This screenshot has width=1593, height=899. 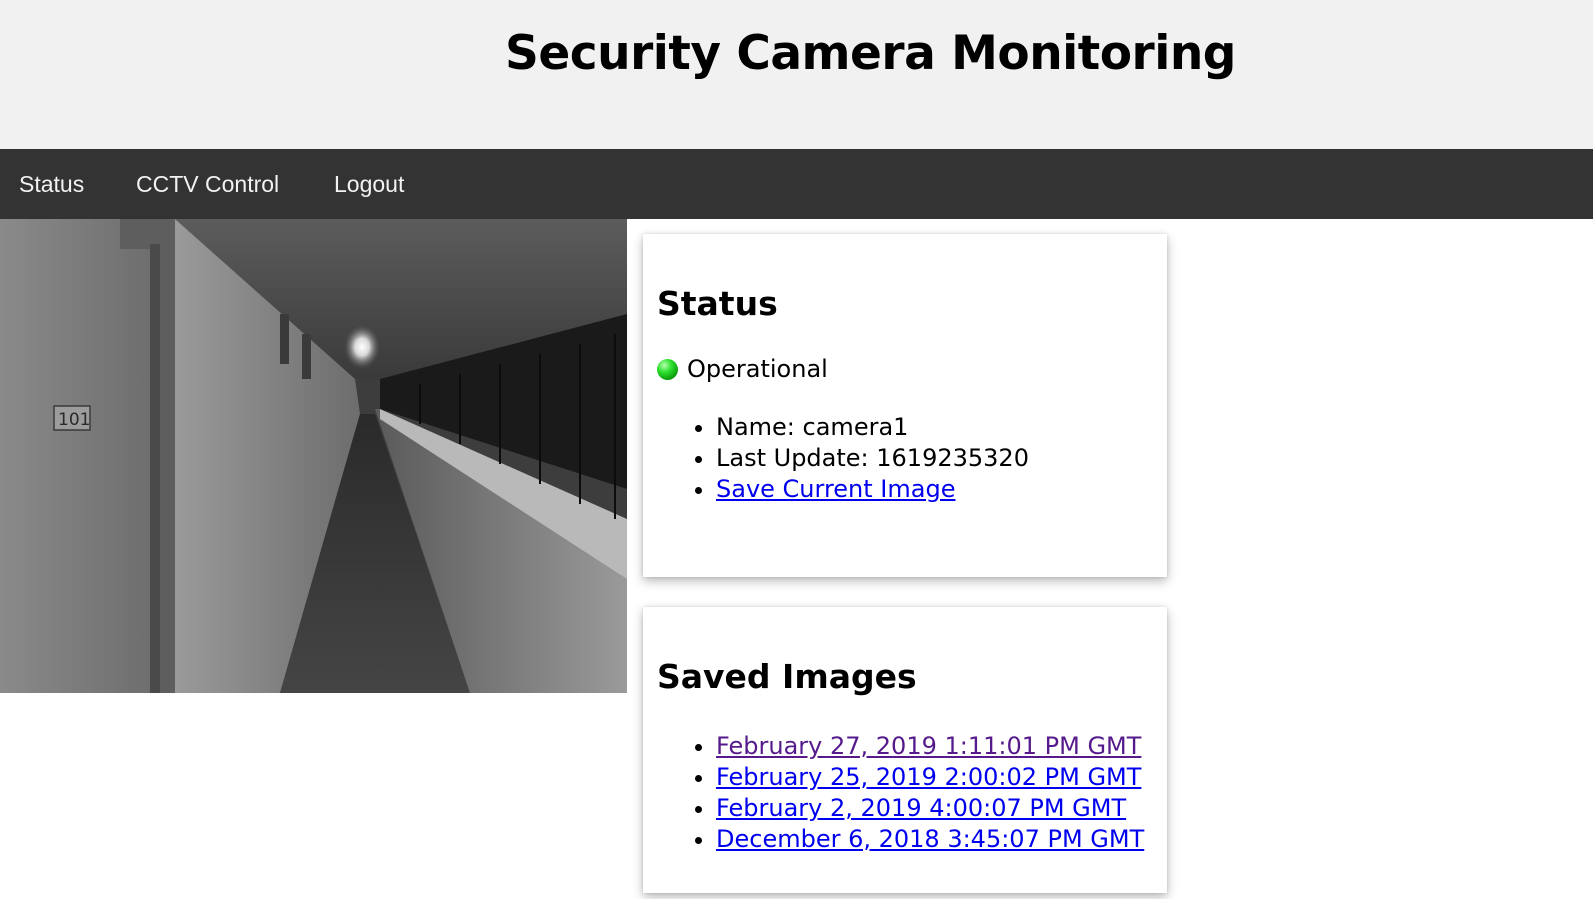 I want to click on last-update-item: Last Update: 1619235320, so click(x=872, y=458).